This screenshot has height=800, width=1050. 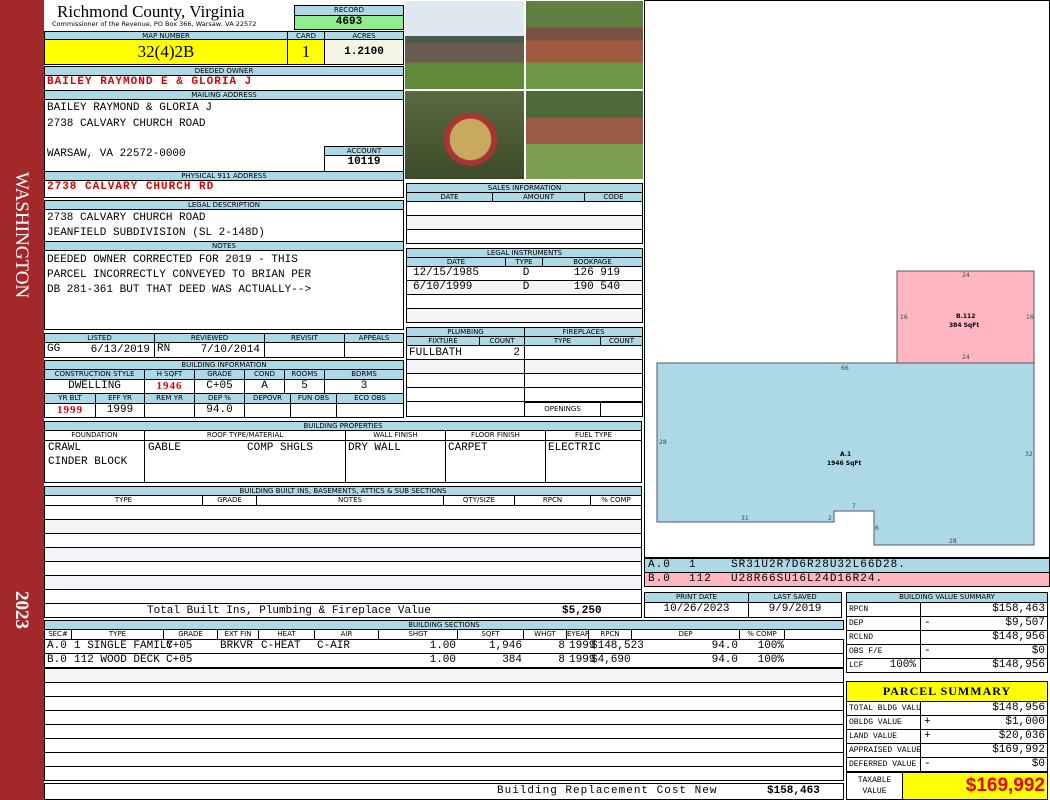 I want to click on parcel-summary-label: PARCEL SUMMARY, so click(x=947, y=691).